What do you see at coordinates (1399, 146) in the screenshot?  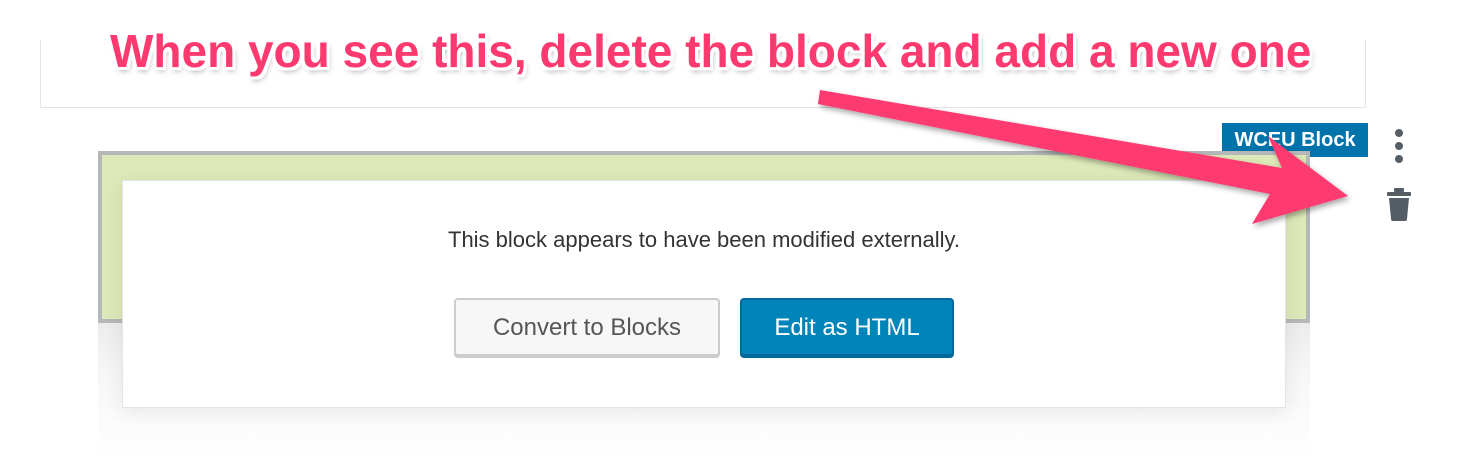 I see `more-options-icon` at bounding box center [1399, 146].